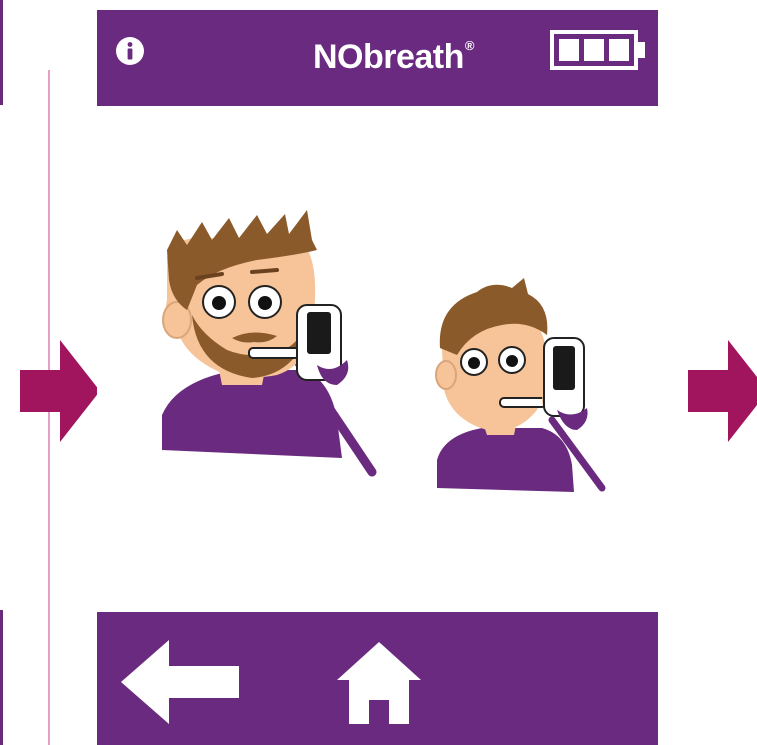  I want to click on app-title-text: NObreath, so click(388, 57).